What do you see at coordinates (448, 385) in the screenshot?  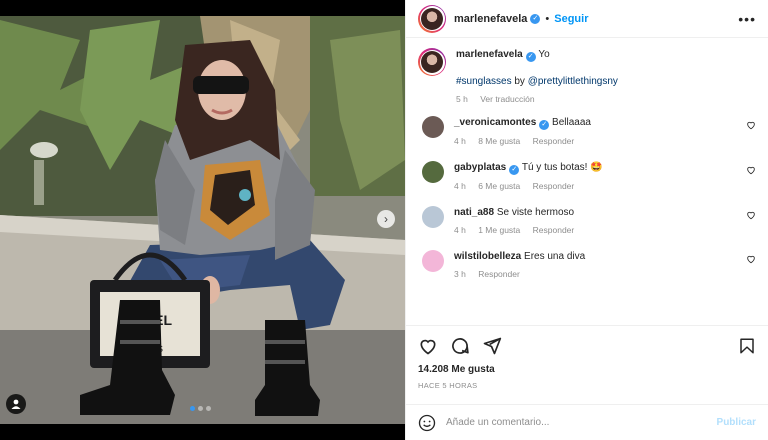 I see `post-timestamp: HACE 5 HORAS` at bounding box center [448, 385].